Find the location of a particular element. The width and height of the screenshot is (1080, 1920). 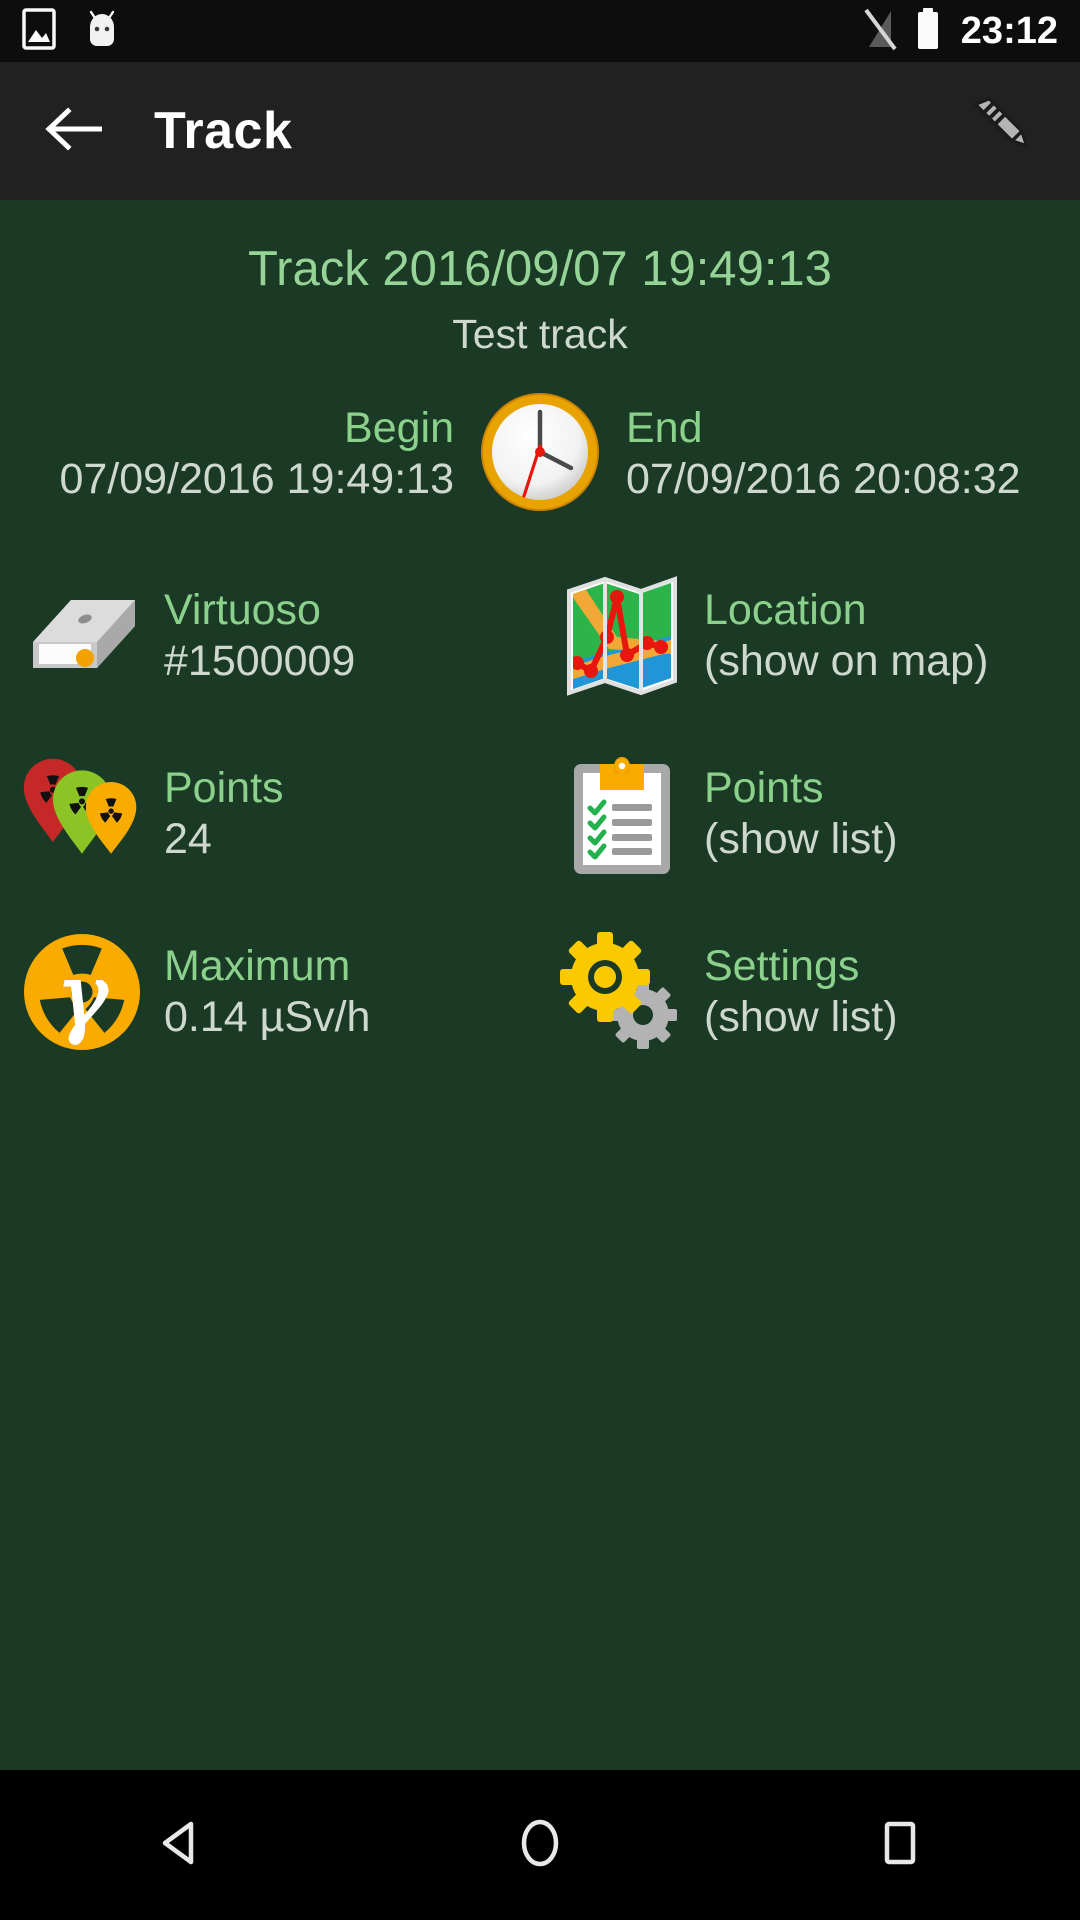

tile-points-count: Points 24 is located at coordinates (270, 814).